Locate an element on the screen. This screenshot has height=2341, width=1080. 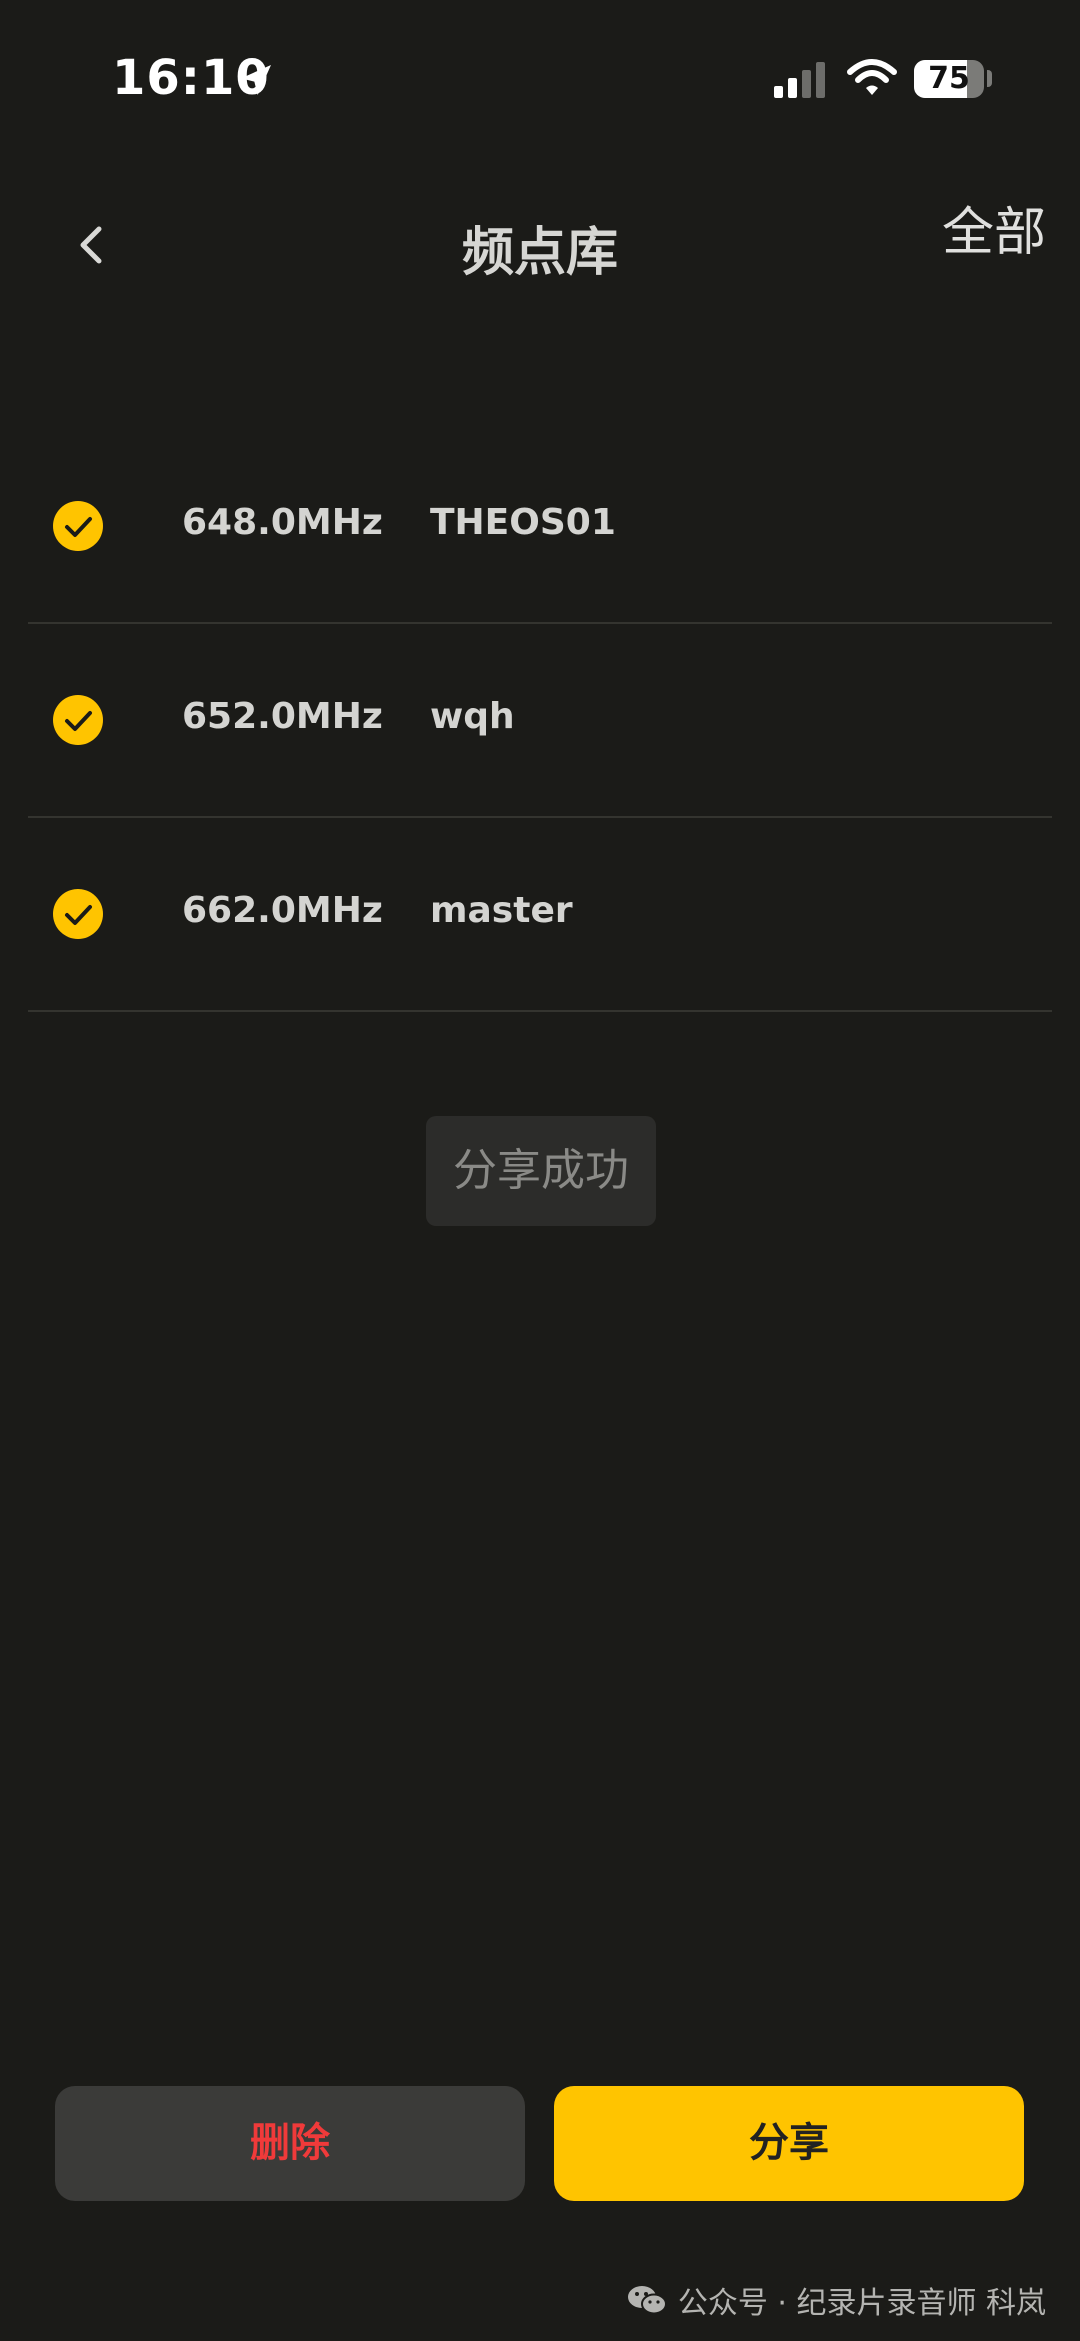
battery-indicator: 75 is located at coordinates (949, 79).